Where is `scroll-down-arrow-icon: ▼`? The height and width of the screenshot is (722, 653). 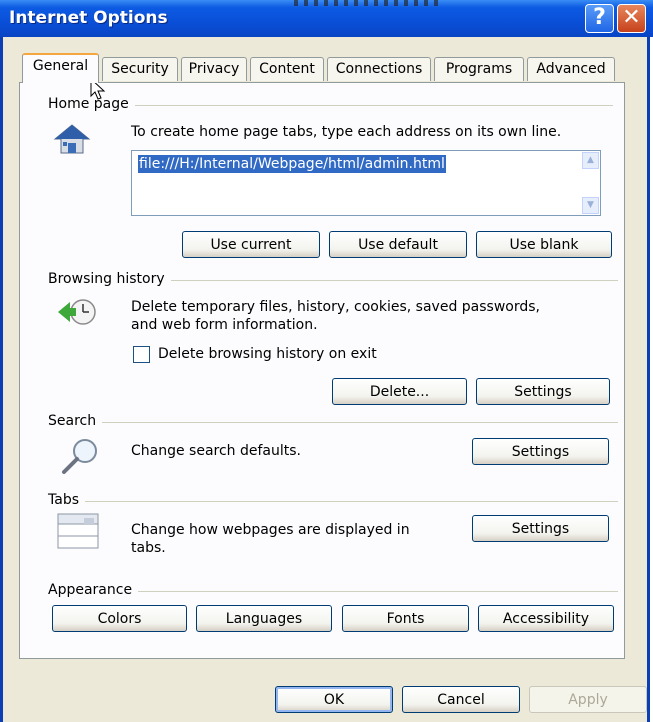 scroll-down-arrow-icon: ▼ is located at coordinates (590, 205).